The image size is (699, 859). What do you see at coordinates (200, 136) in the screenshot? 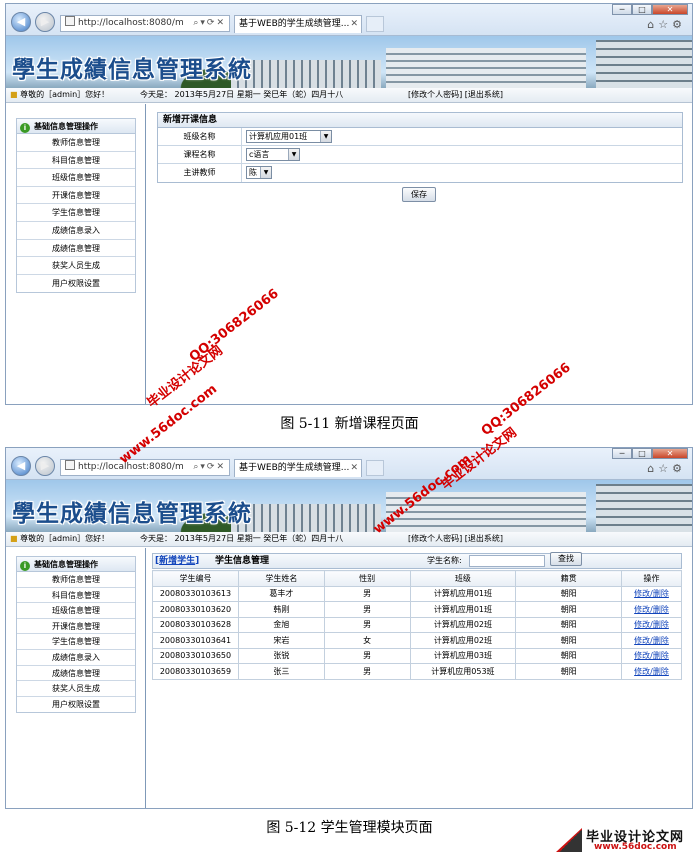
I see `field-label: 班级名称` at bounding box center [200, 136].